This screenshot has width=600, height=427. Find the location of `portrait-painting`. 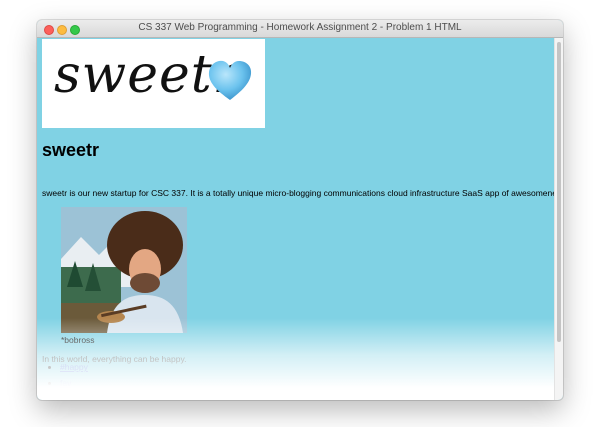

portrait-painting is located at coordinates (124, 270).